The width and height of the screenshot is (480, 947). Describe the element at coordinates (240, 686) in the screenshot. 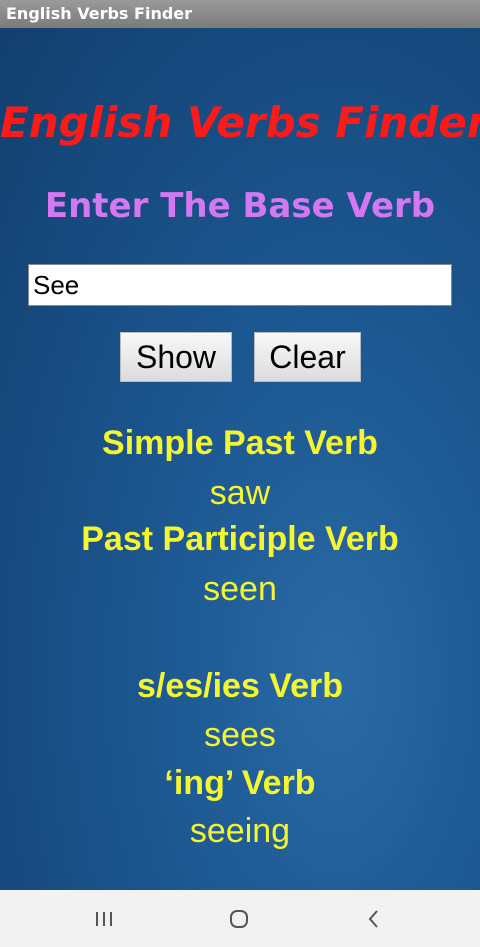

I see `s-form-label: s/es/ies Verb` at that location.